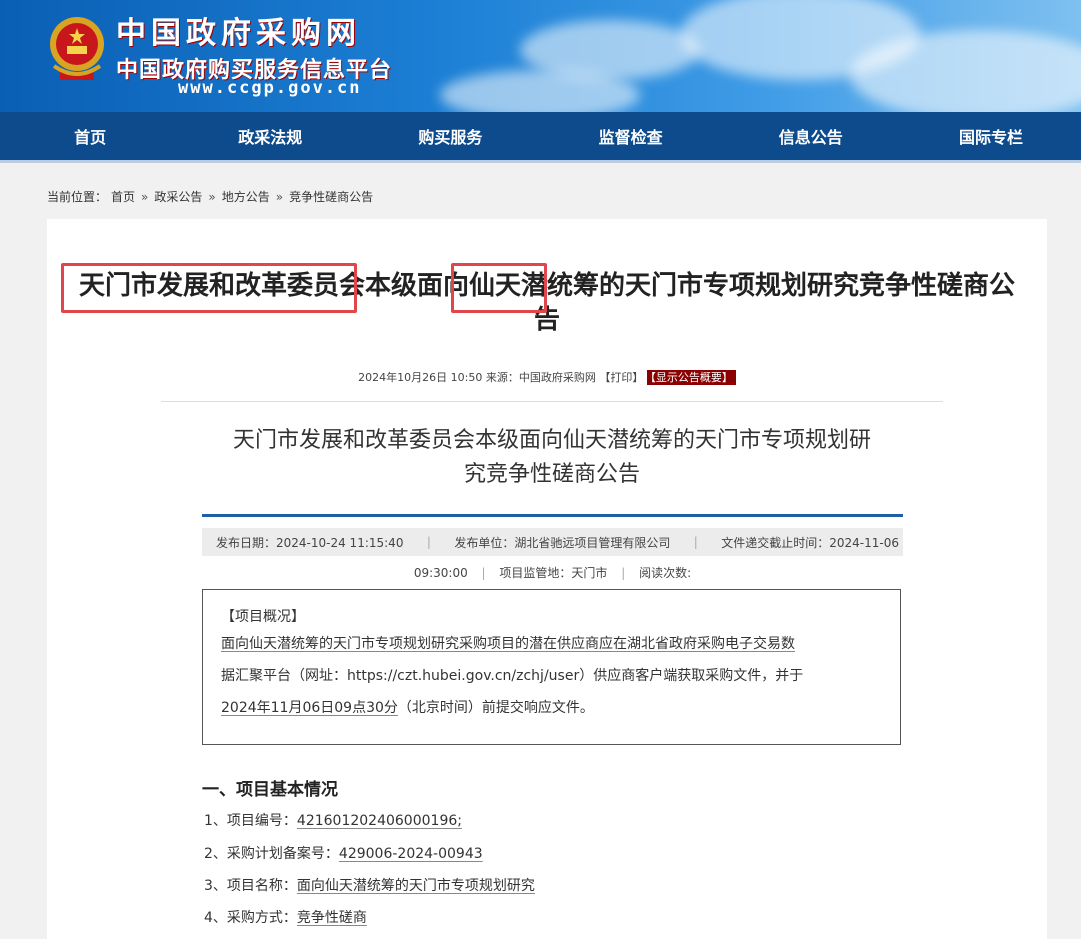 The image size is (1081, 939). I want to click on breadcrumb: 当前位置： 首页 » 政采公告 » 地方公告 » 竞争性磋商公告, so click(210, 196).